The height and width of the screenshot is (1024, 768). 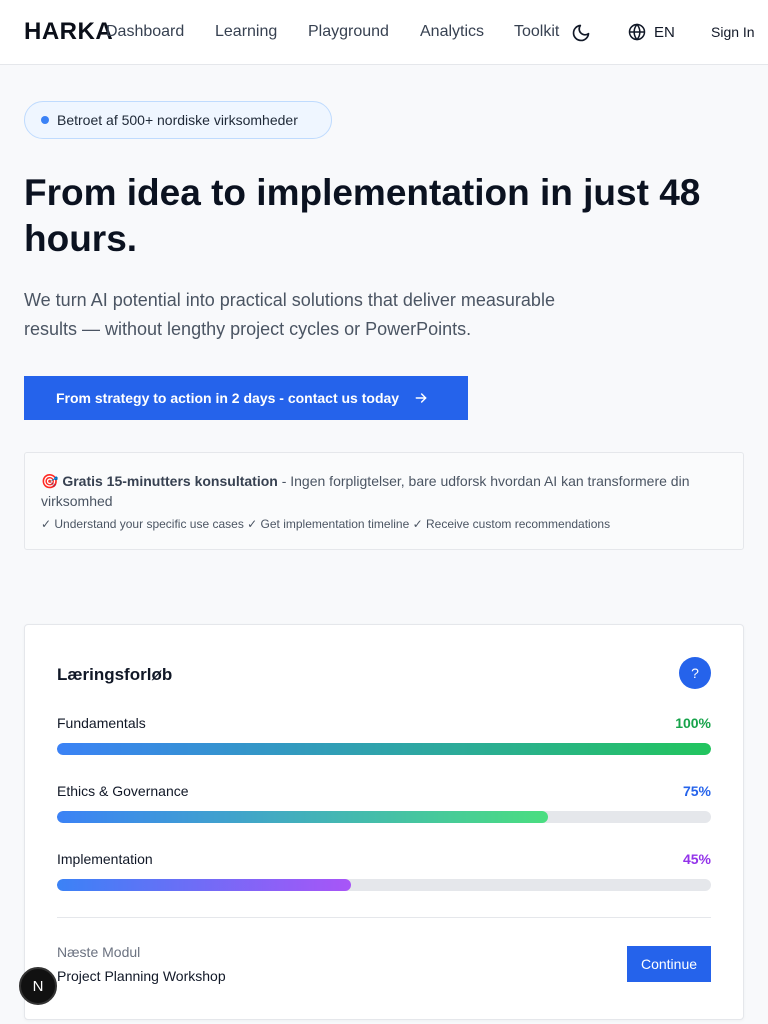 What do you see at coordinates (384, 876) in the screenshot?
I see `module-progress: Implementation 45%` at bounding box center [384, 876].